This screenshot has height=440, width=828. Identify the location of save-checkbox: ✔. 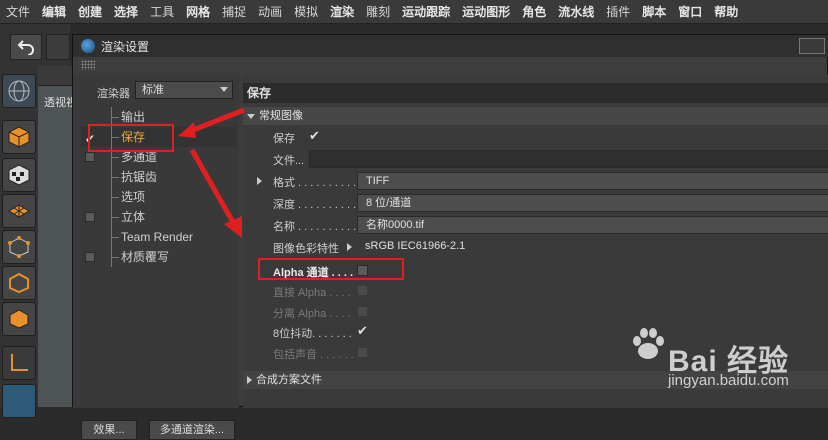
(314, 136).